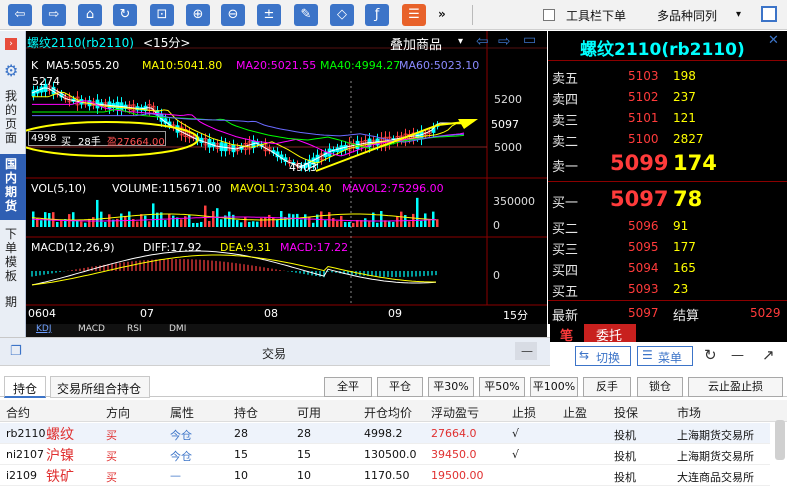  Describe the element at coordinates (246, 412) in the screenshot. I see `col-position: 持仓` at that location.